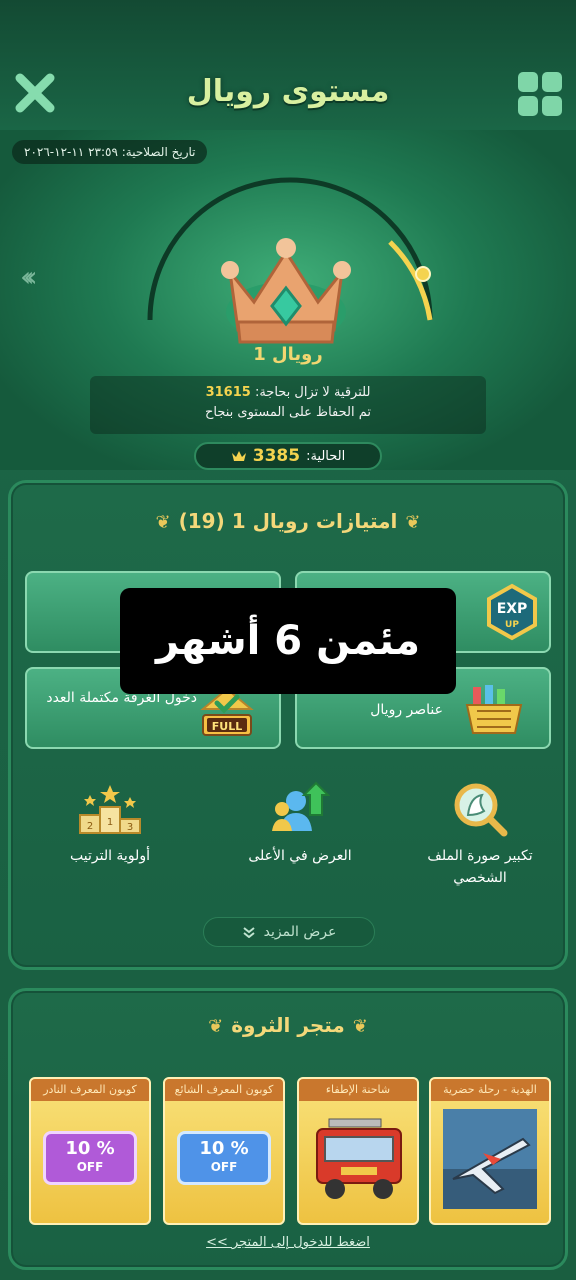 The width and height of the screenshot is (576, 1280). I want to click on podium-icon: 2 1 3, so click(110, 809).